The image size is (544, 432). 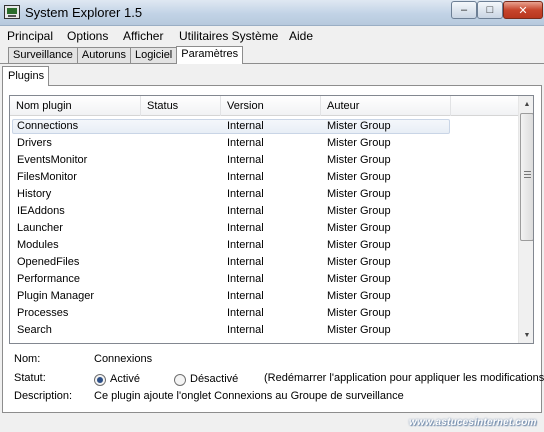 I want to click on radio-inactive, so click(x=180, y=380).